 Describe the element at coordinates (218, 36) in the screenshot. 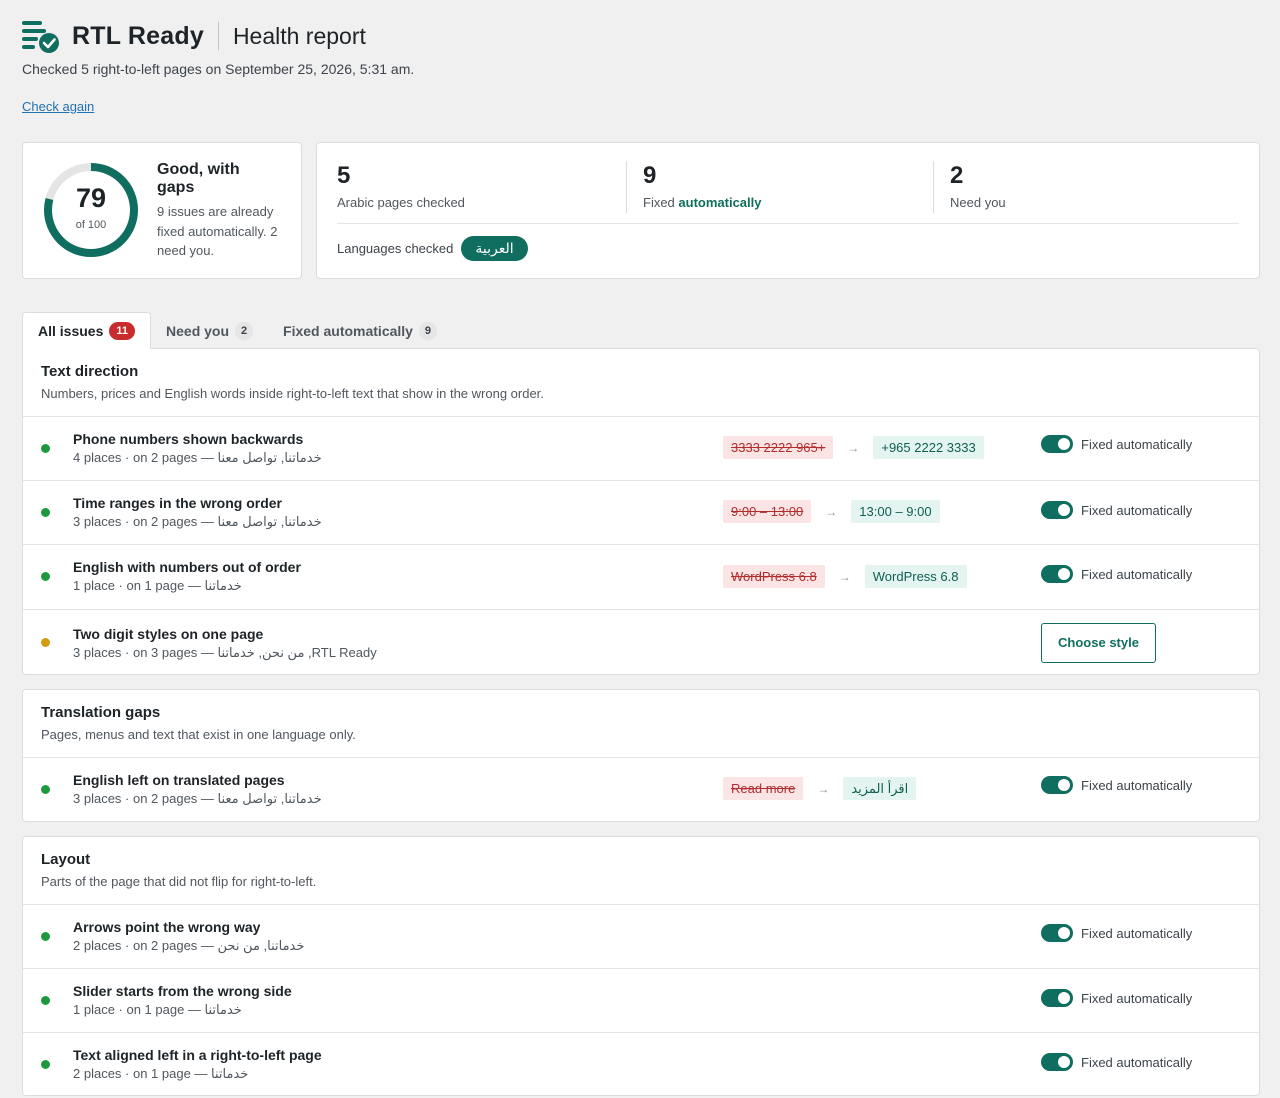

I see `header-divider` at that location.